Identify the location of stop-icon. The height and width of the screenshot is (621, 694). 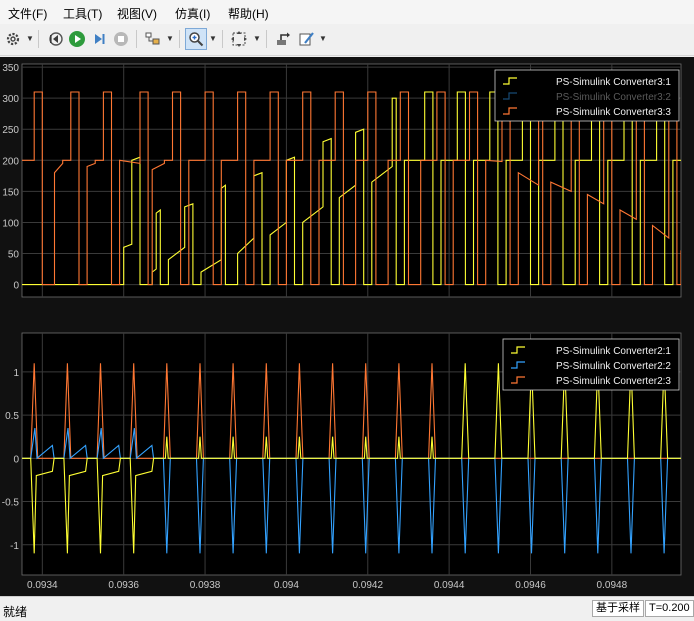
(121, 39).